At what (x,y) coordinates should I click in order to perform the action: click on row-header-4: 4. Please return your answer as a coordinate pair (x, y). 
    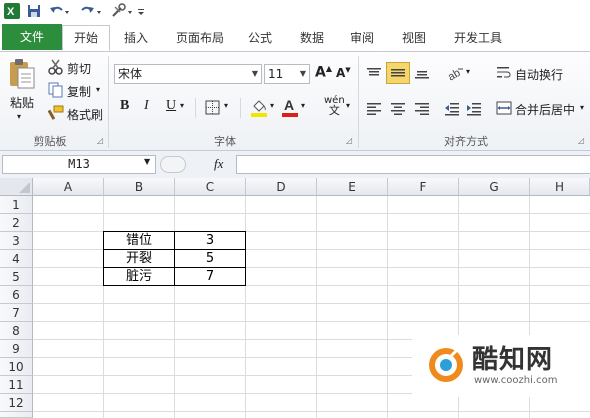
    Looking at the image, I should click on (16, 259).